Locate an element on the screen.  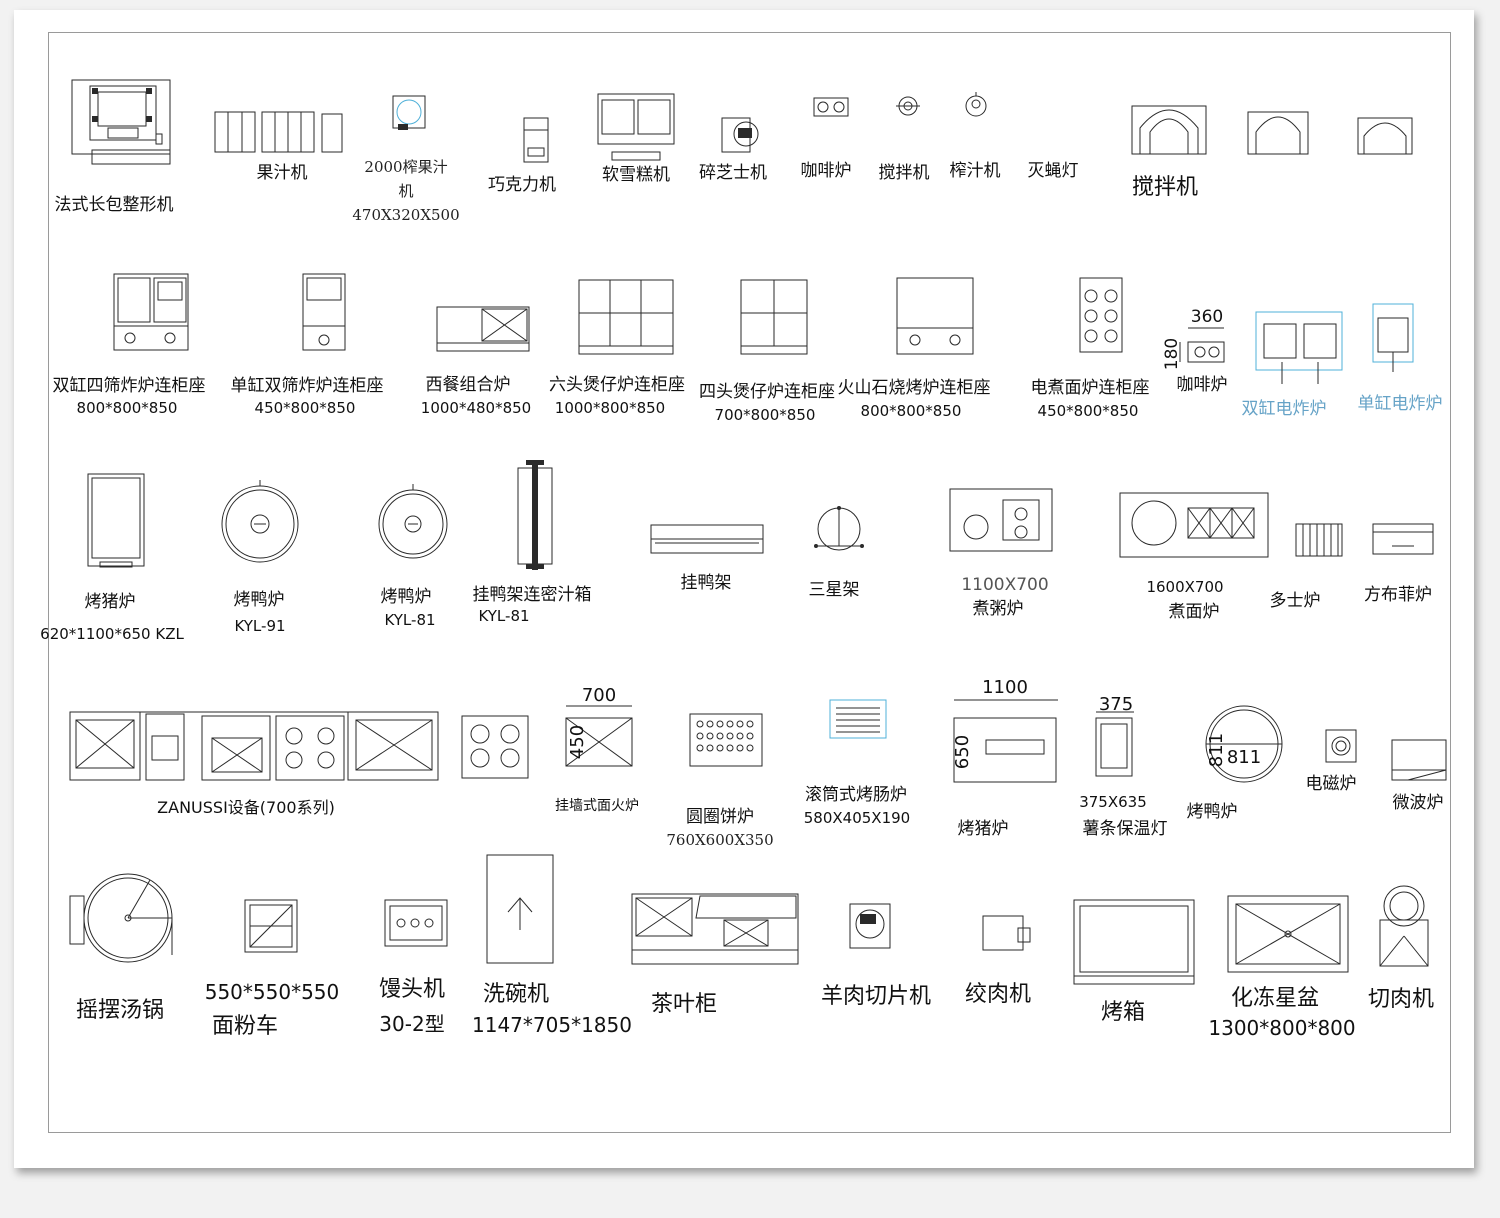
label-tilt-kettle: 摇摆汤锅 is located at coordinates (120, 1010).